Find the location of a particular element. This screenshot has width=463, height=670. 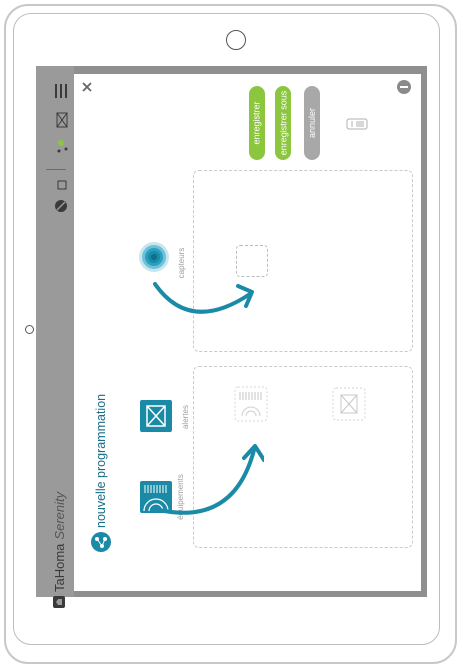

home-logo-icon is located at coordinates (59, 602).